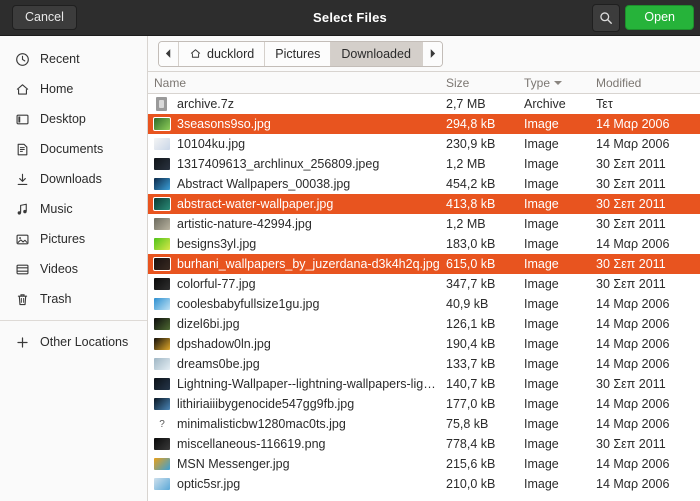 The image size is (700, 501). What do you see at coordinates (73, 89) in the screenshot?
I see `sidebar-item-home: Home` at bounding box center [73, 89].